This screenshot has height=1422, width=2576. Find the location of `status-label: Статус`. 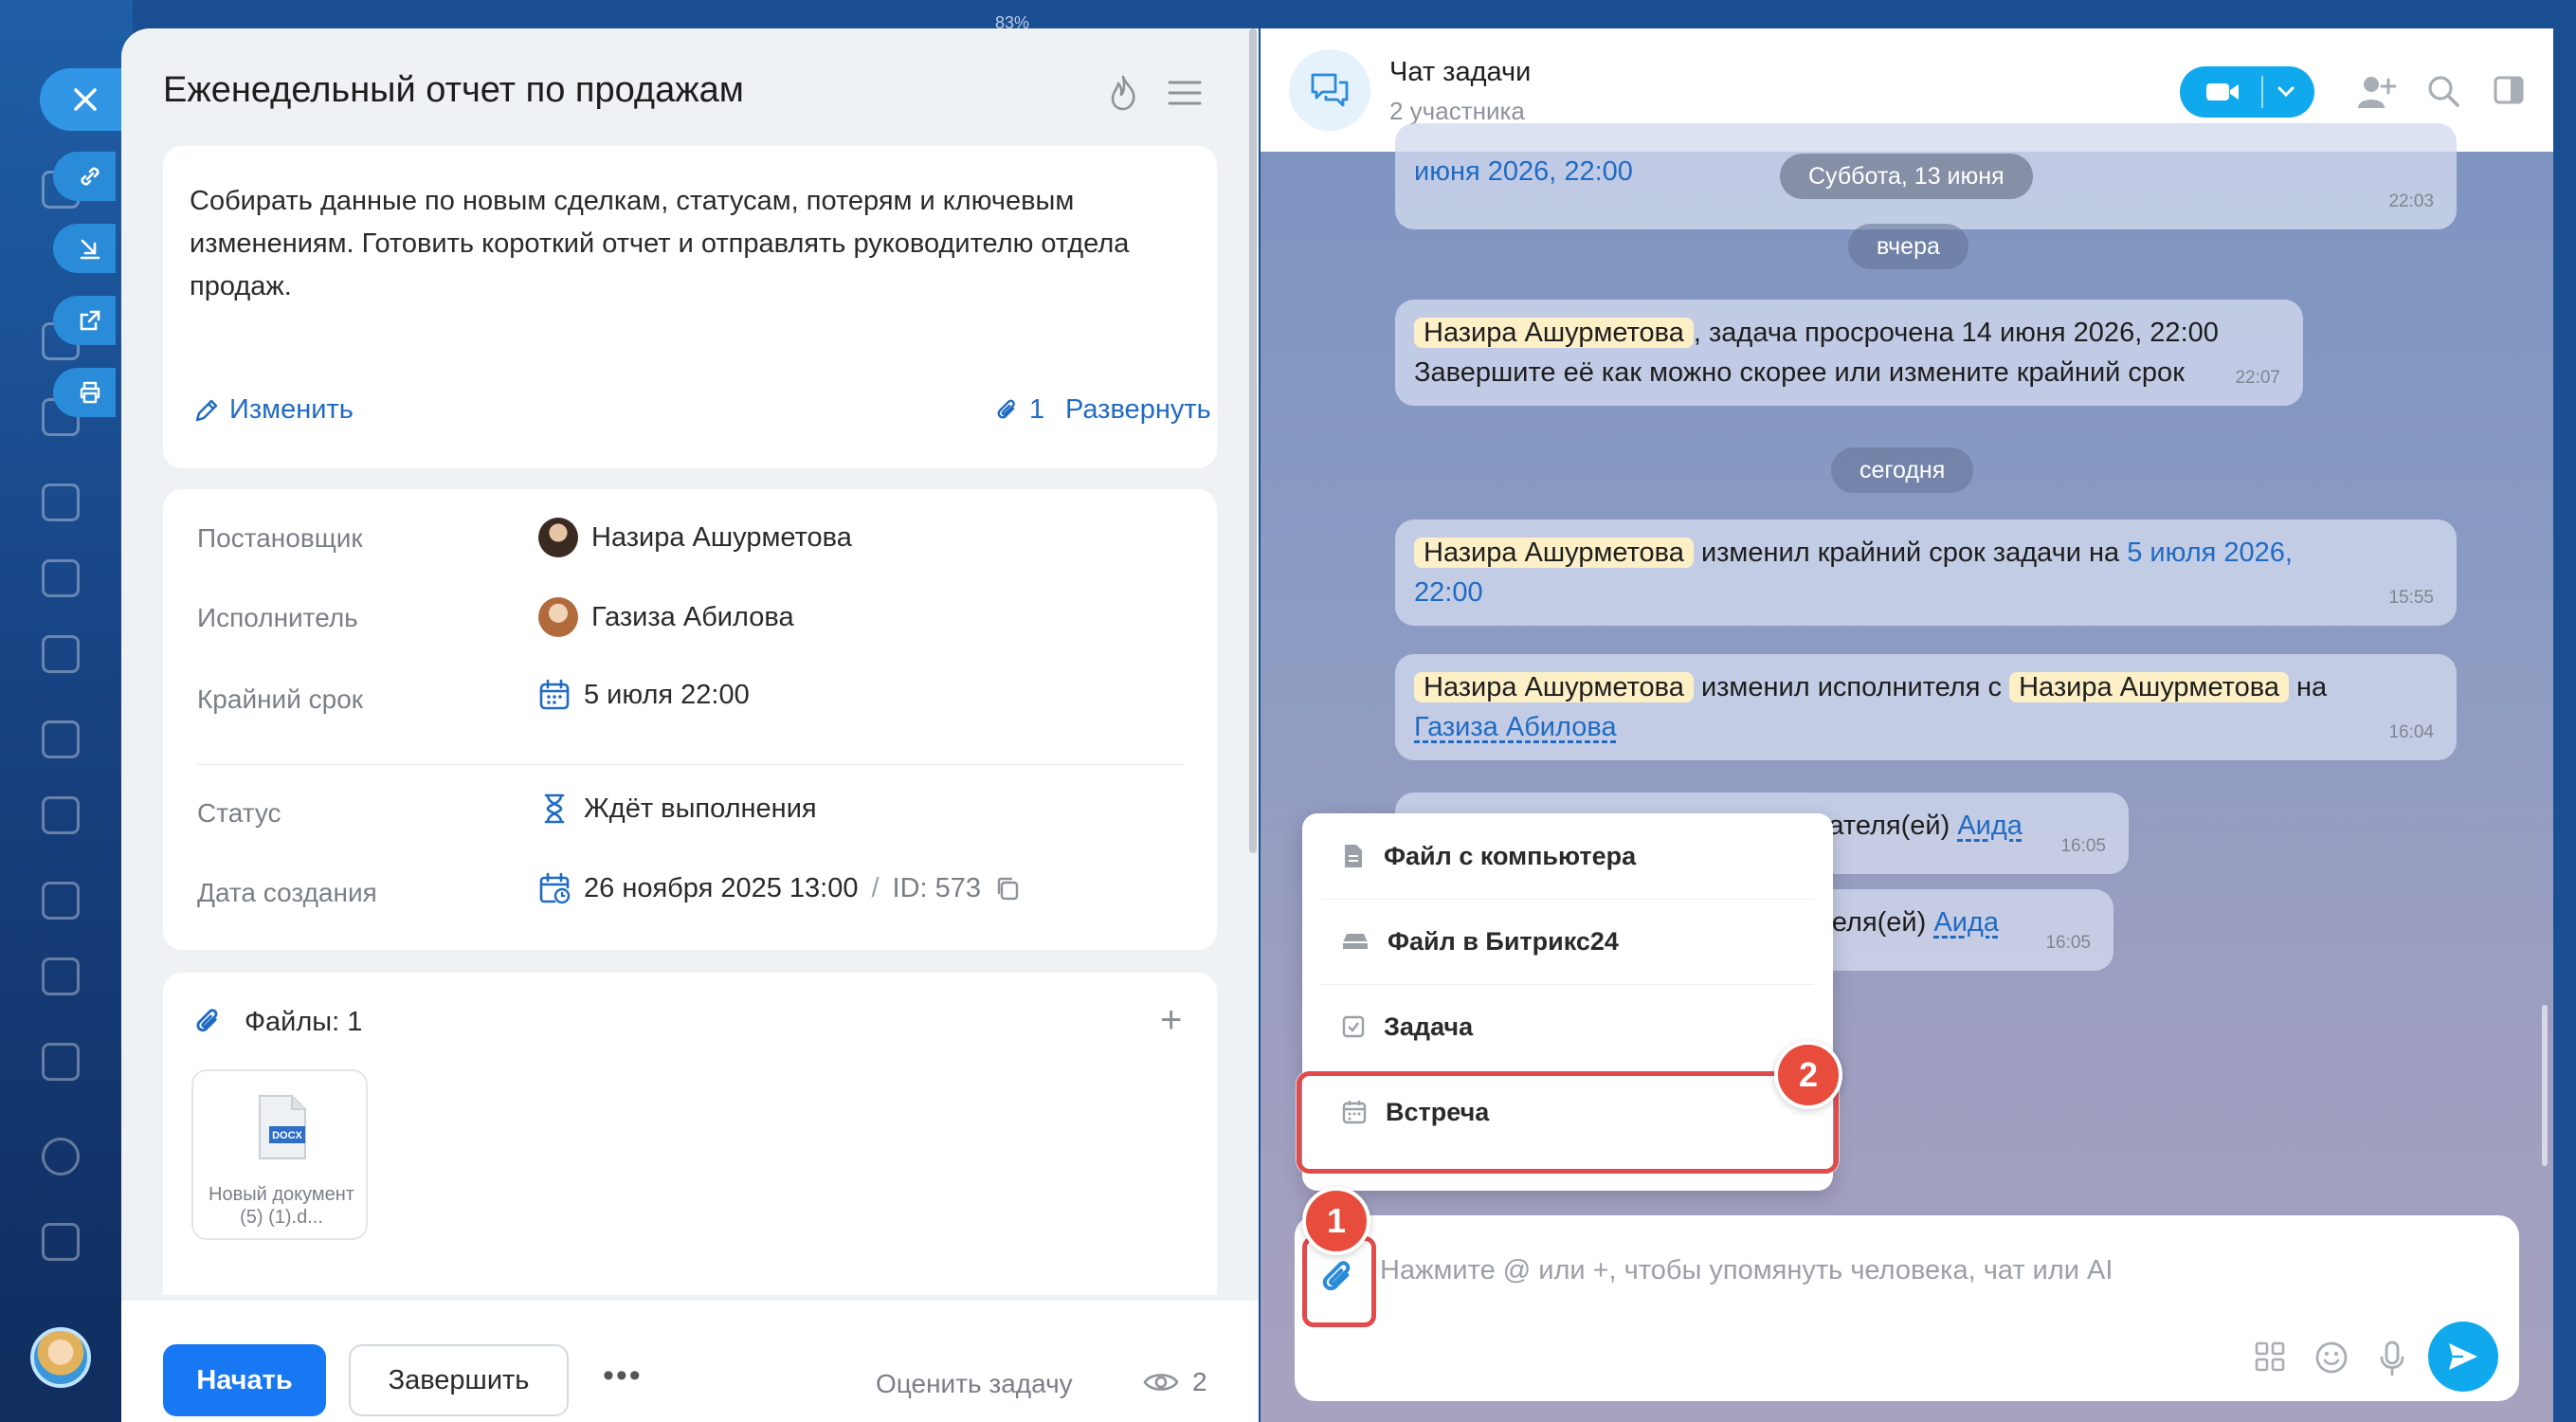

status-label: Статус is located at coordinates (239, 813).